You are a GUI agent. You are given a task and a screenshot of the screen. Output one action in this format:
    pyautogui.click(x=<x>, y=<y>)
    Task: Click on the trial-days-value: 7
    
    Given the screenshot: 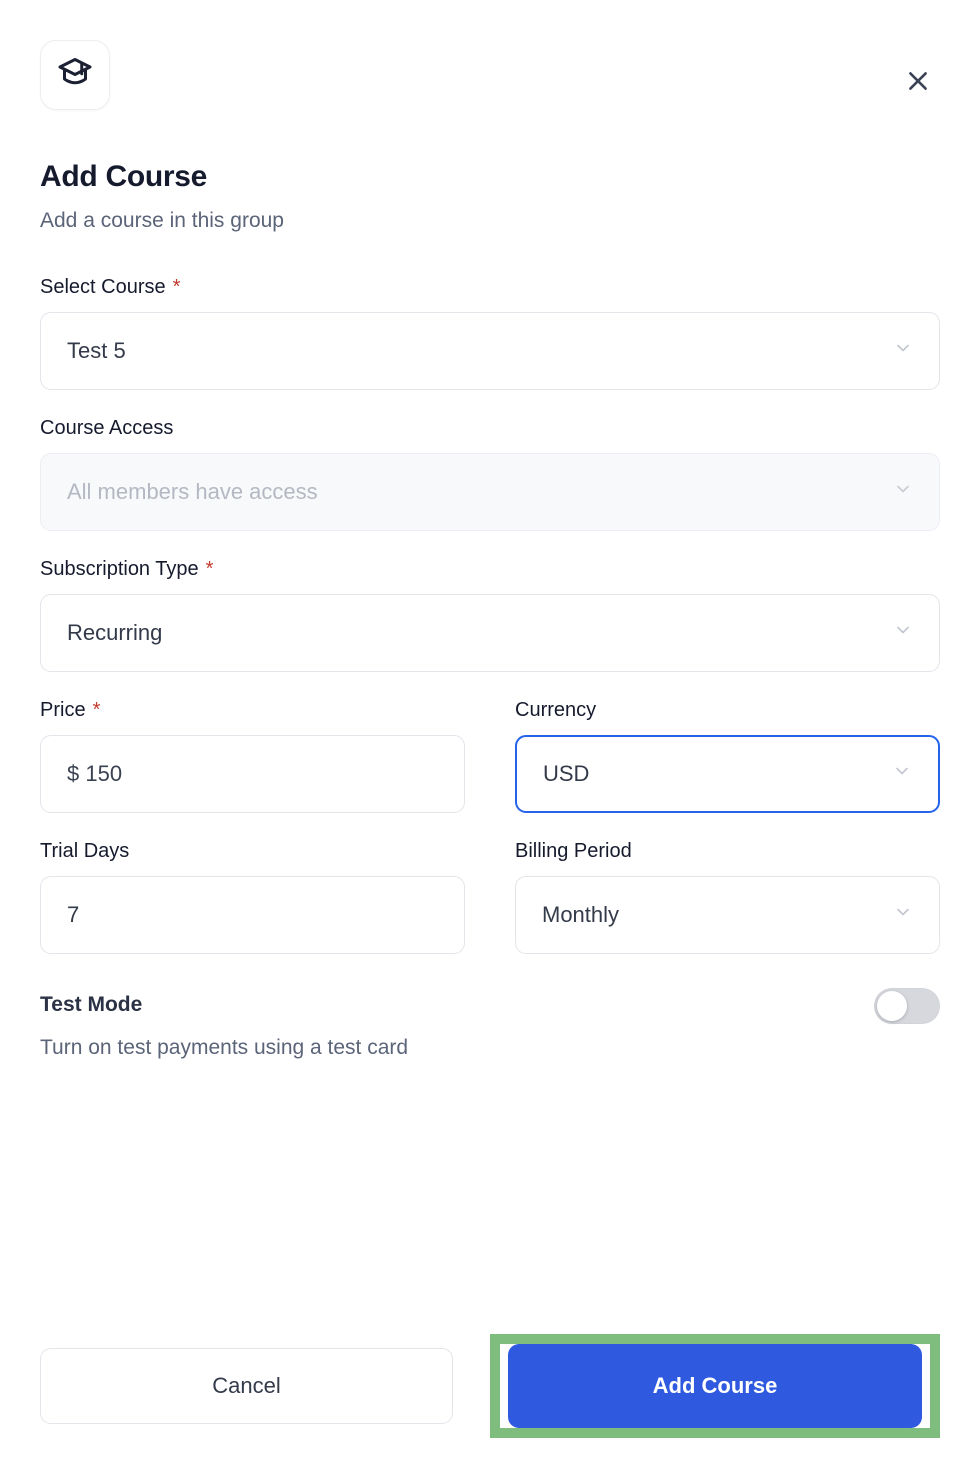 What is the action you would take?
    pyautogui.click(x=73, y=915)
    